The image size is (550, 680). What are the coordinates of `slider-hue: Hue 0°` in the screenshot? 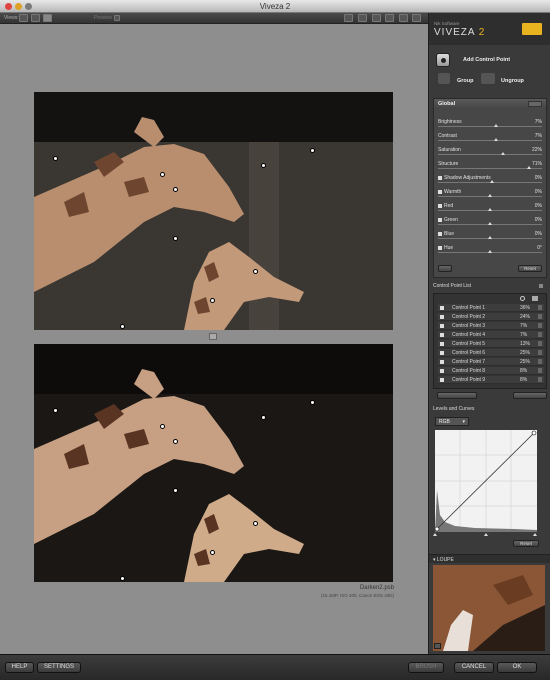 It's located at (490, 250).